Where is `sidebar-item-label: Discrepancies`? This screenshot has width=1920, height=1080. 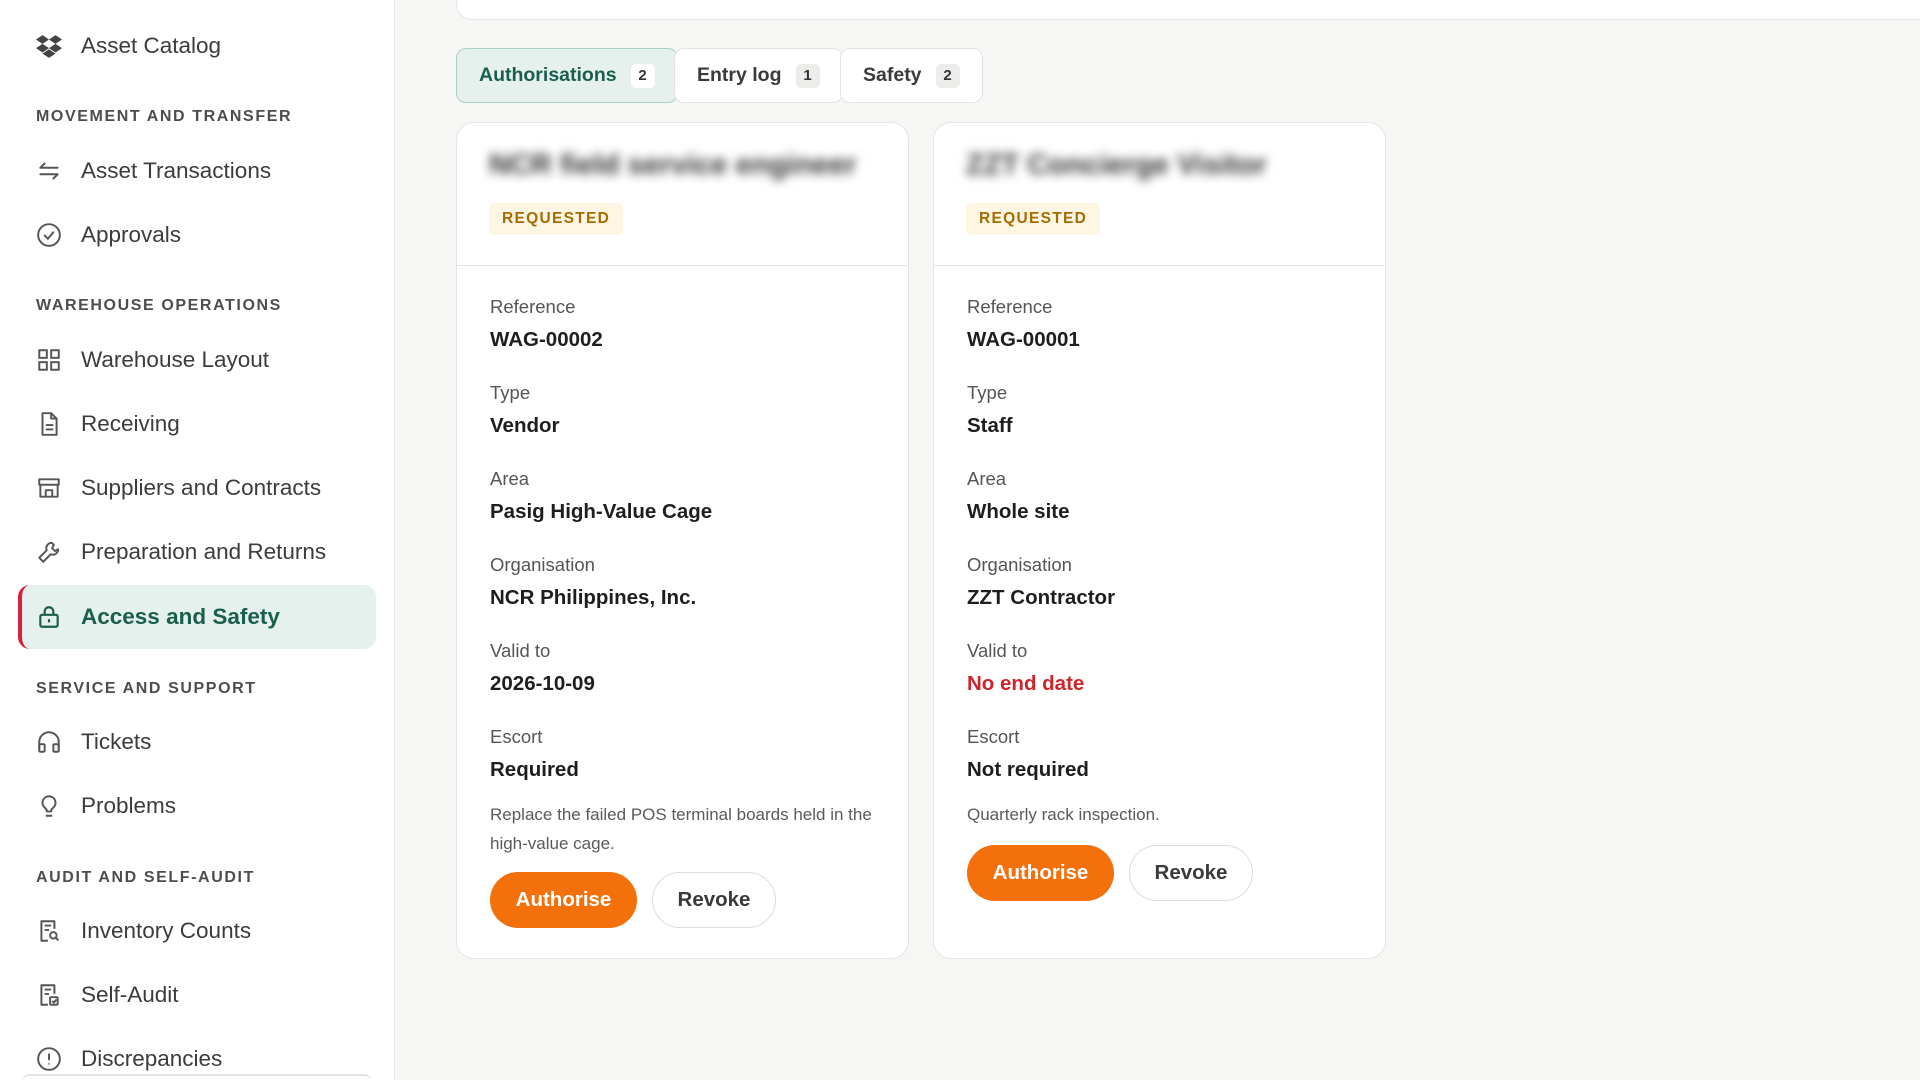 sidebar-item-label: Discrepancies is located at coordinates (152, 1058).